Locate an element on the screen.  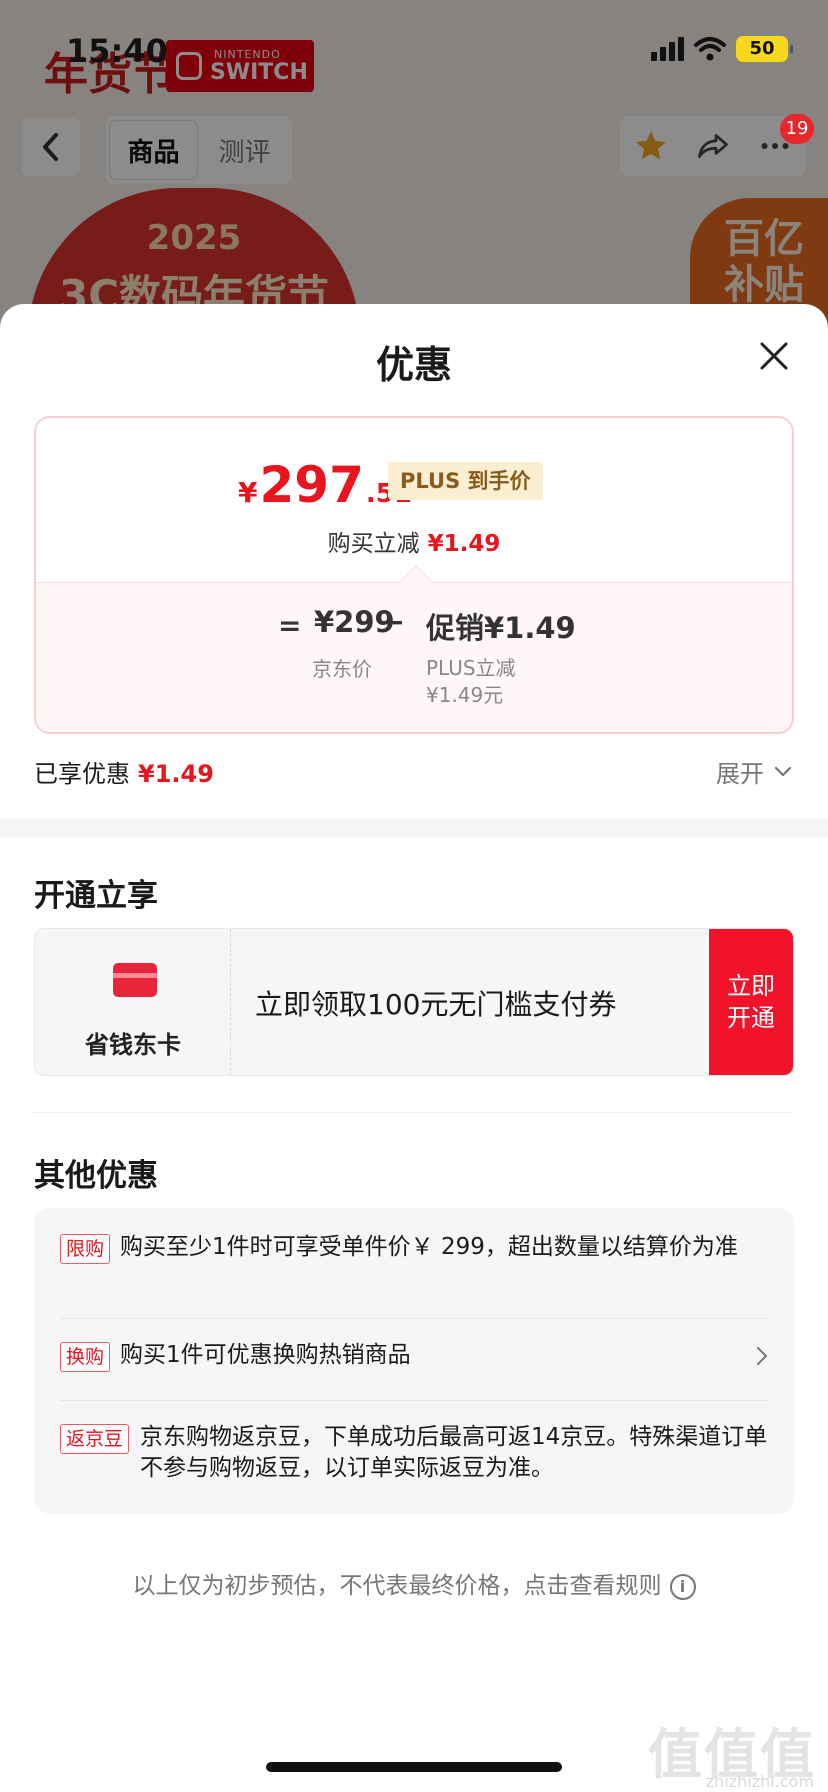
final-price: ¥ 297 .51 is located at coordinates (325, 485).